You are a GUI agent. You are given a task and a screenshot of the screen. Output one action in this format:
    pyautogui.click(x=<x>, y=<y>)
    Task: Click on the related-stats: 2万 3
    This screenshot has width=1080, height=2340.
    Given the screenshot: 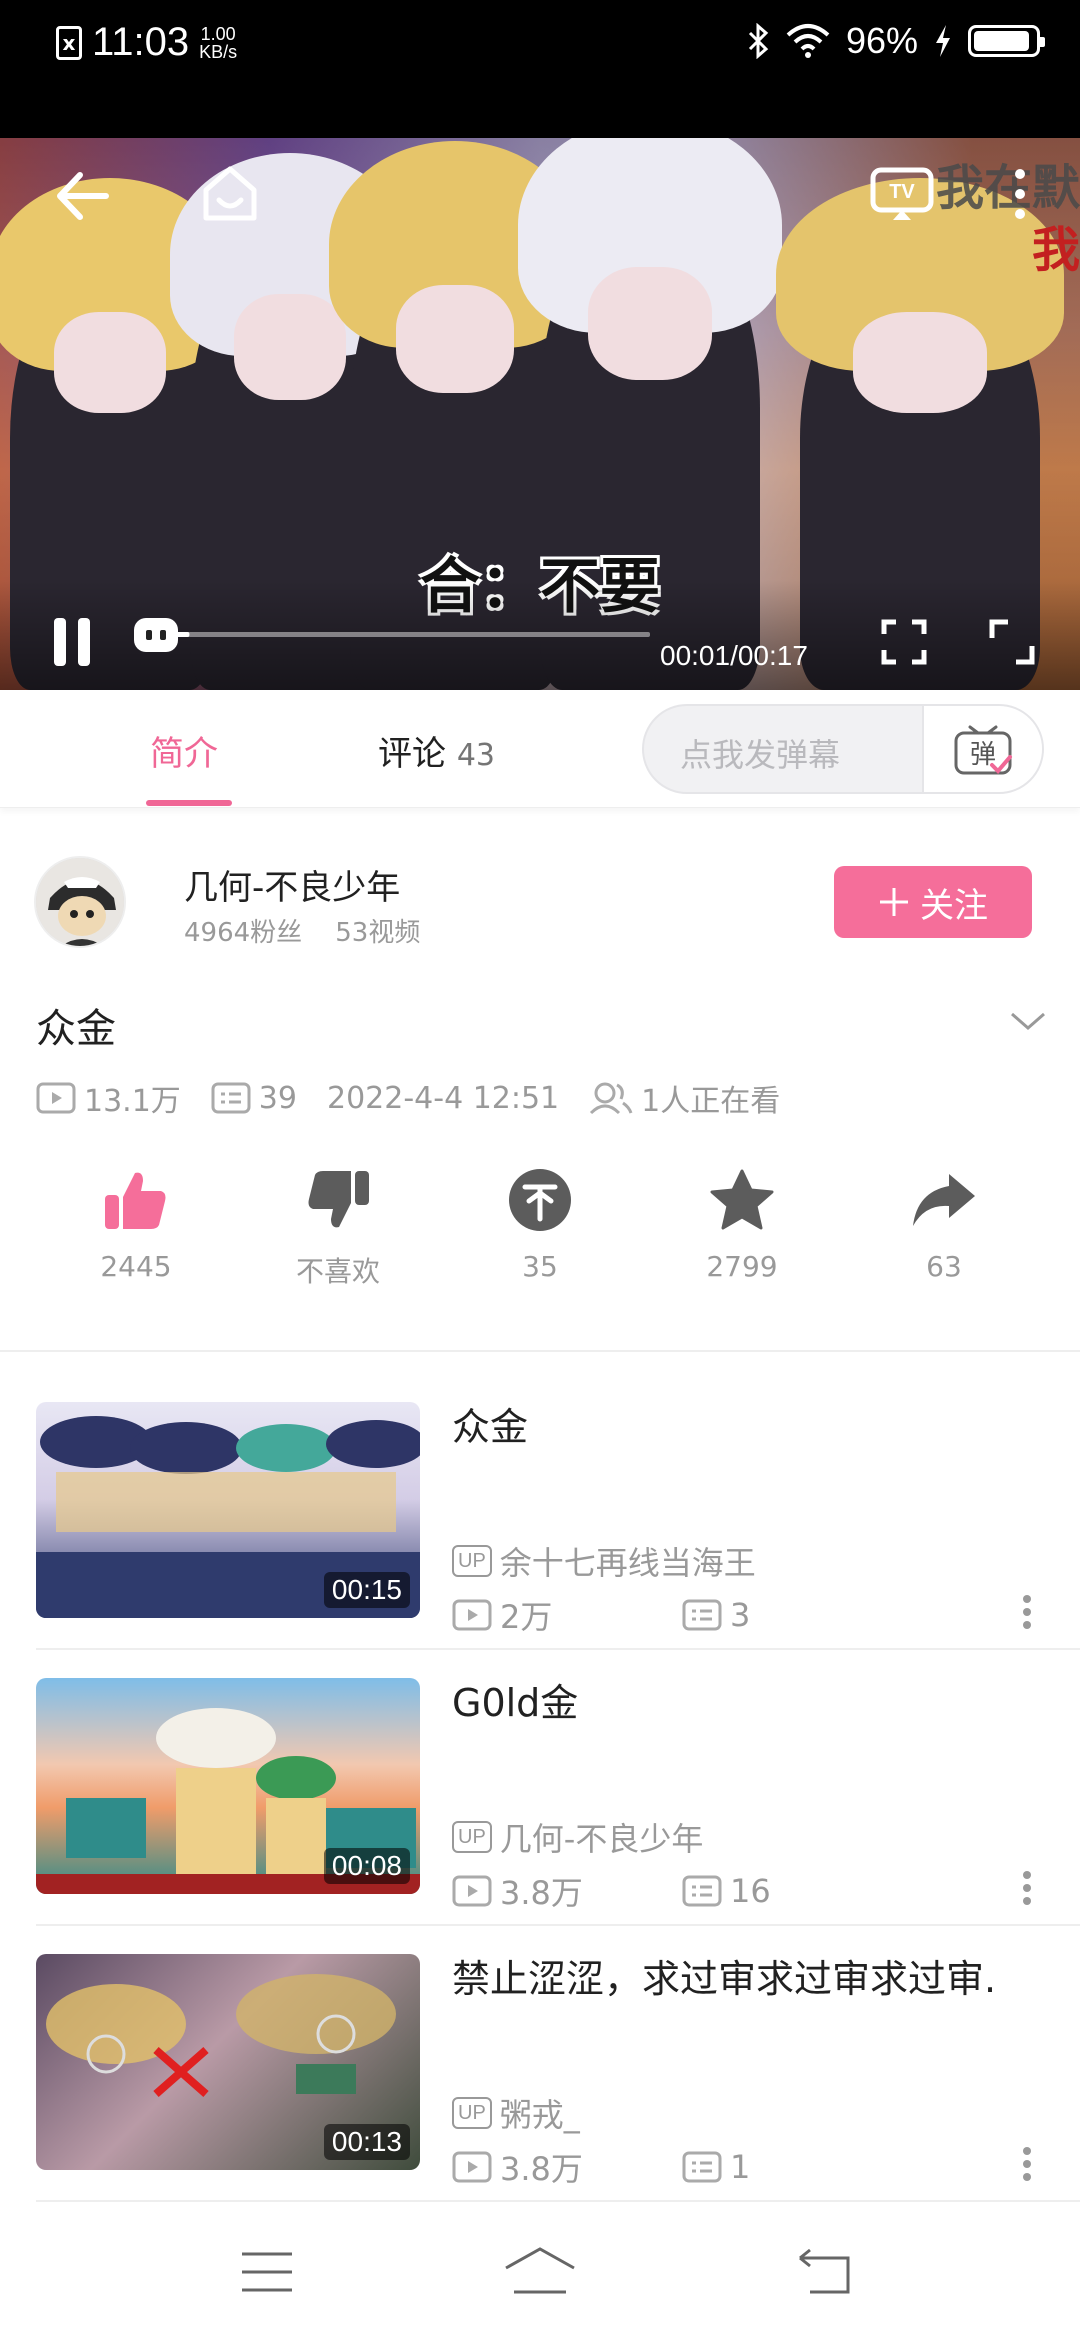 What is the action you would take?
    pyautogui.click(x=682, y=1615)
    